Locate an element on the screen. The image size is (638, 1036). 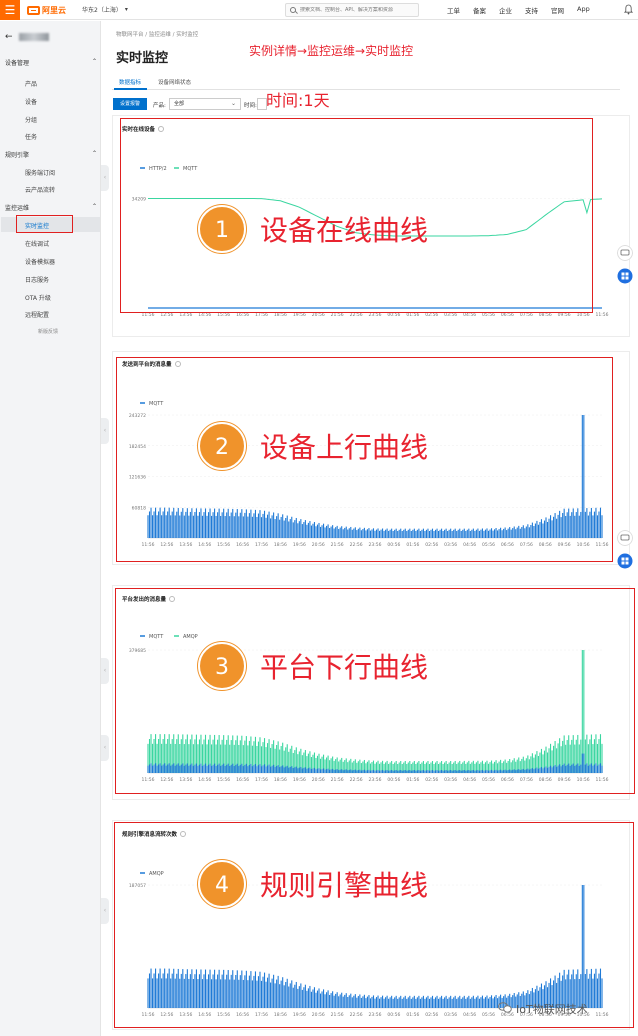
back-arrow-icon: ← is located at coordinates (9, 37).